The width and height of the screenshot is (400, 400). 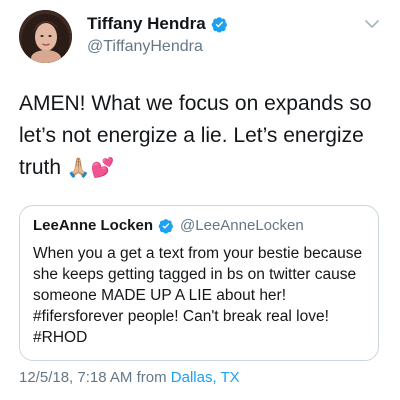 I want to click on location-link: Dallas, TX, so click(x=205, y=377).